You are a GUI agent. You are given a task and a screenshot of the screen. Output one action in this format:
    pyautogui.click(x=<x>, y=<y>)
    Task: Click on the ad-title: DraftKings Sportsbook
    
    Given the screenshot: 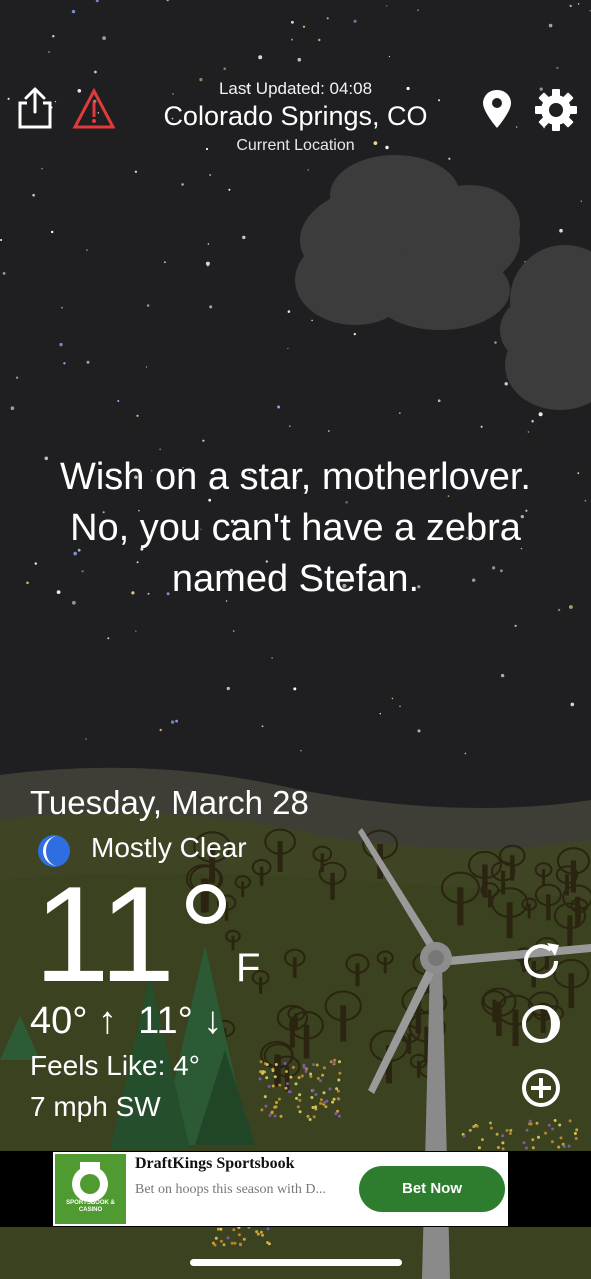 What is the action you would take?
    pyautogui.click(x=215, y=1164)
    